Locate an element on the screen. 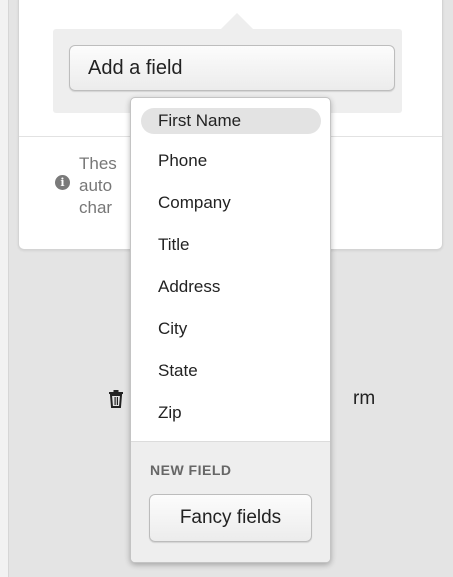 This screenshot has width=453, height=577. trash-icon is located at coordinates (116, 399).